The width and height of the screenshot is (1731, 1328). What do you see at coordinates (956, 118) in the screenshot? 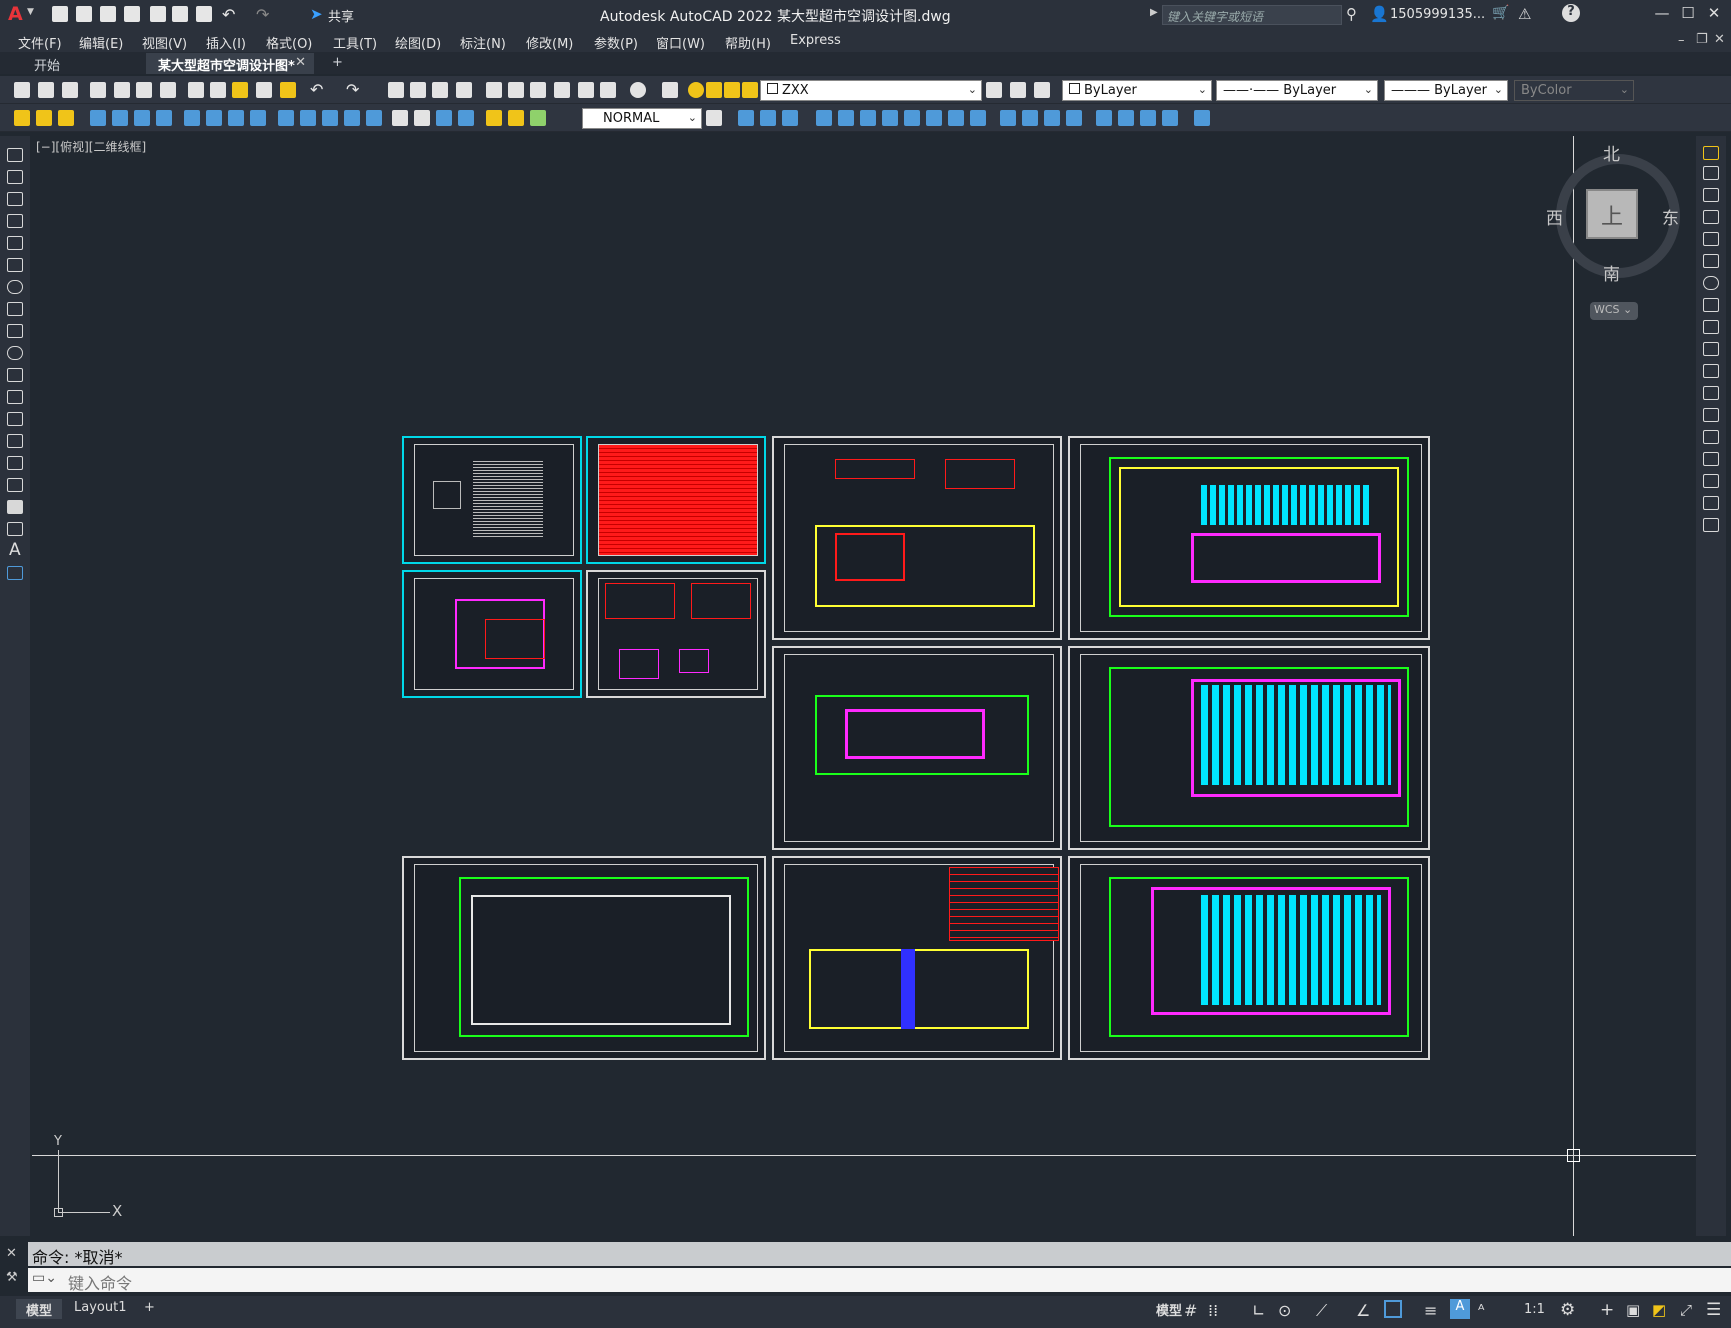
I see `ucs-y-icon` at bounding box center [956, 118].